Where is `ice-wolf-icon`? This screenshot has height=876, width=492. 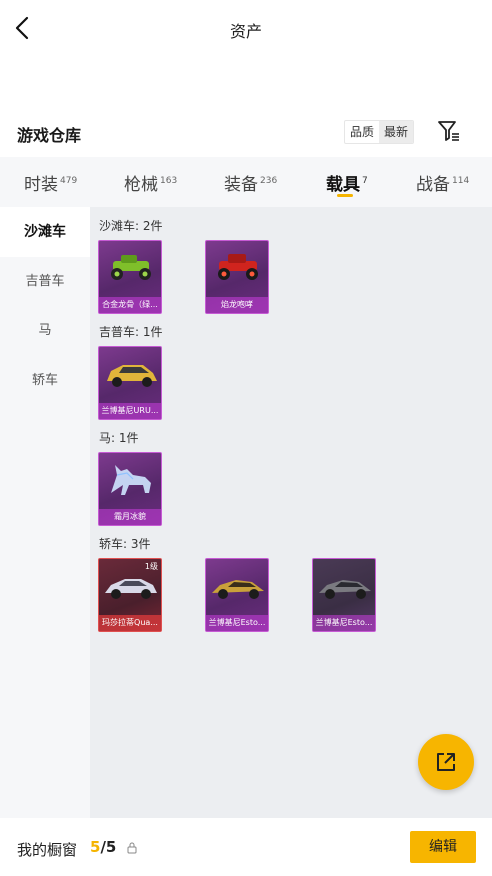
ice-wolf-icon is located at coordinates (131, 480).